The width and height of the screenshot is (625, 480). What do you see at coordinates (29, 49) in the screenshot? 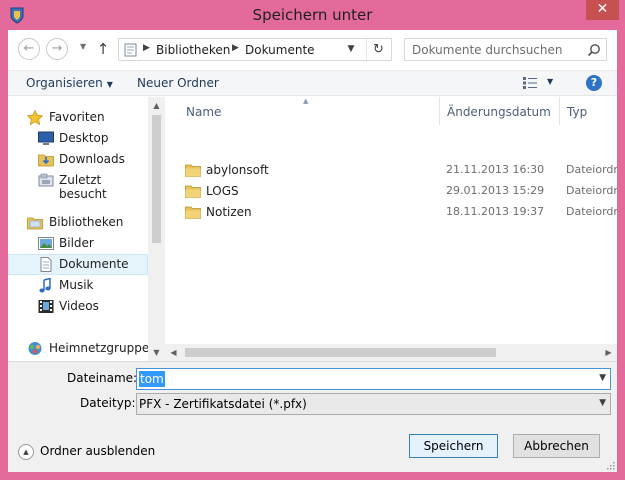
I see `back-button: ←` at bounding box center [29, 49].